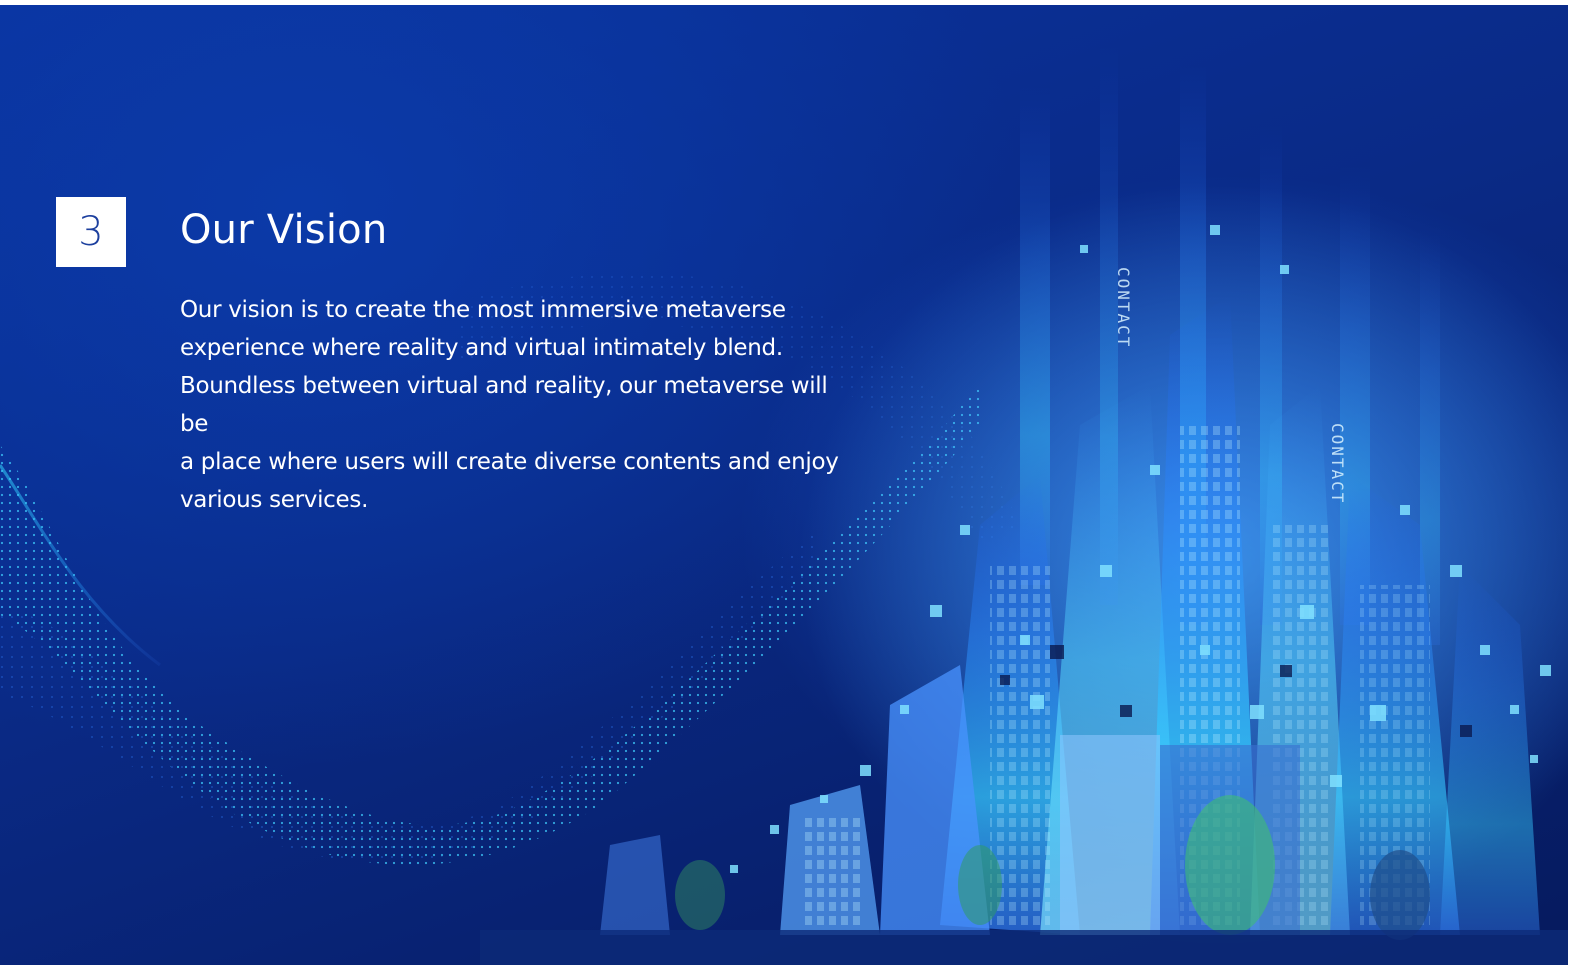 The height and width of the screenshot is (978, 1588). I want to click on slide-title: Our Vision, so click(284, 230).